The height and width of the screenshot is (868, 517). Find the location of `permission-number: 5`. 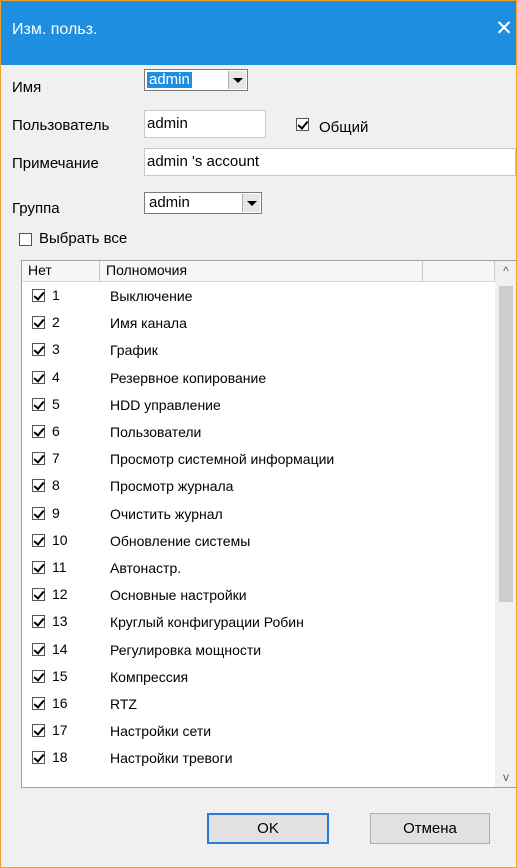

permission-number: 5 is located at coordinates (56, 403).